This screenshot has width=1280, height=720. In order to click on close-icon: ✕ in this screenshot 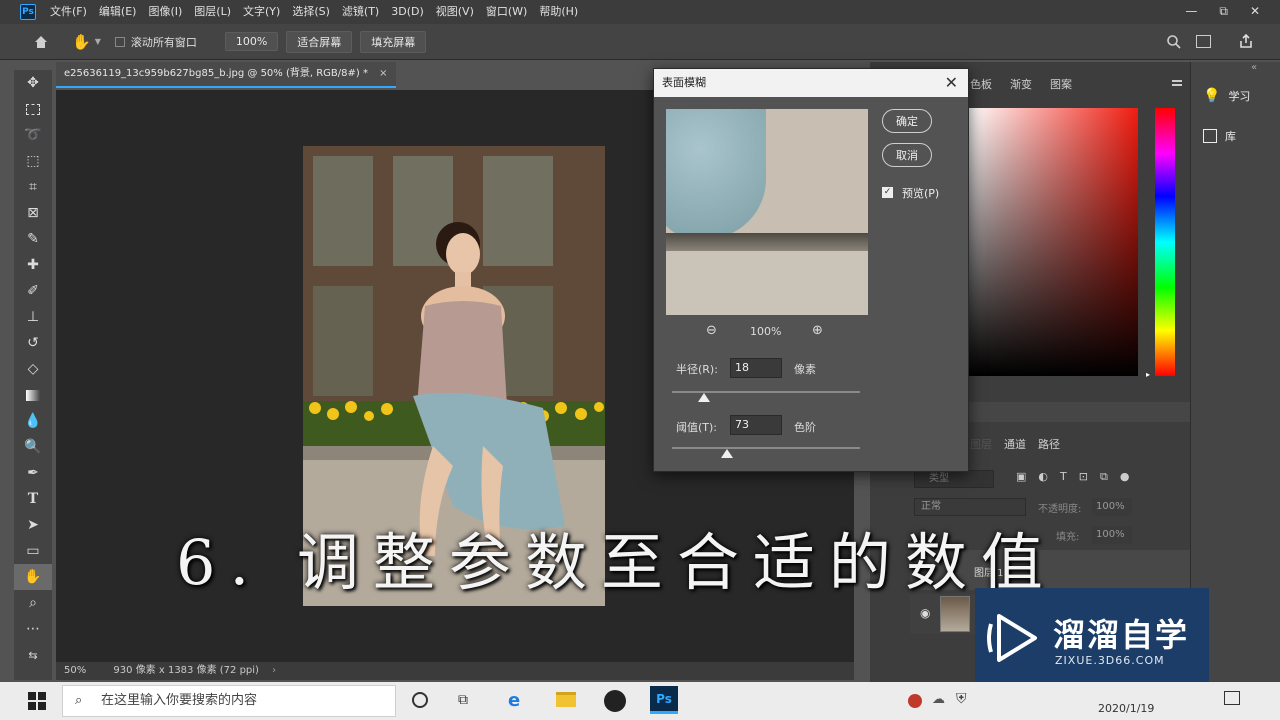, I will do `click(951, 83)`.